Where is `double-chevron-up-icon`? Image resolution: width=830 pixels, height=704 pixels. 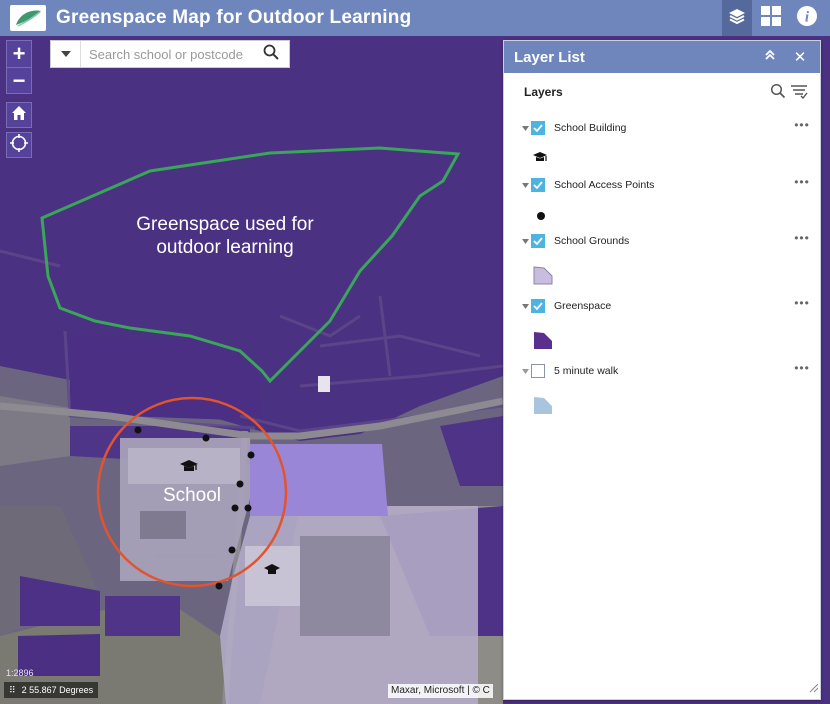 double-chevron-up-icon is located at coordinates (770, 57).